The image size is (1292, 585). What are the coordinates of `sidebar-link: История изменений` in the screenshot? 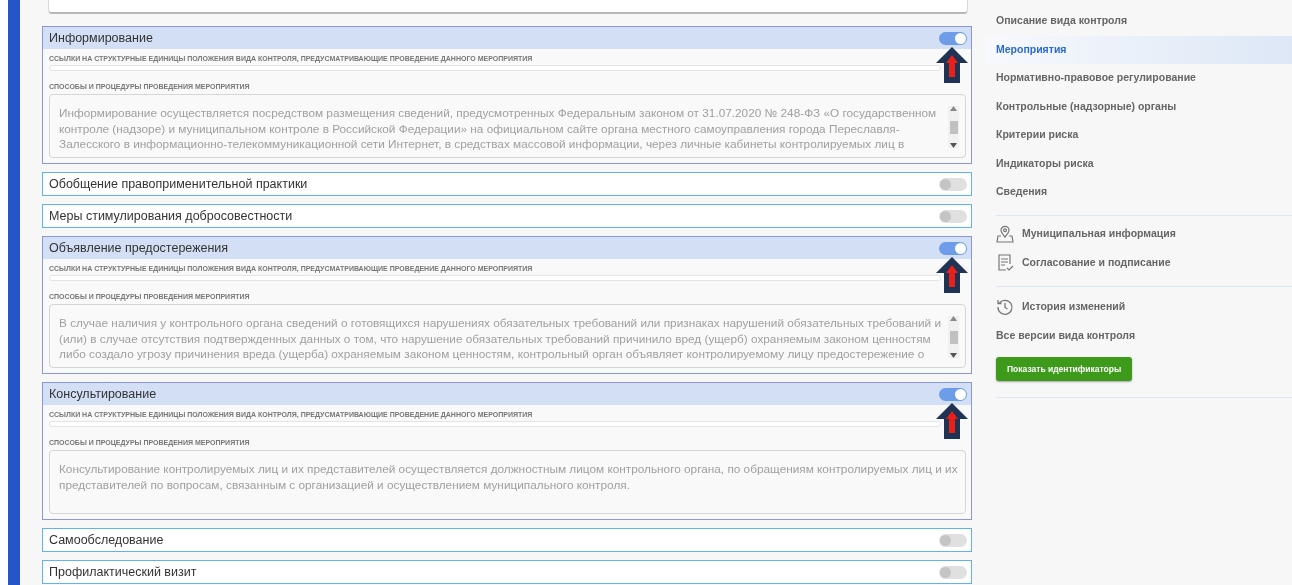 It's located at (1138, 307).